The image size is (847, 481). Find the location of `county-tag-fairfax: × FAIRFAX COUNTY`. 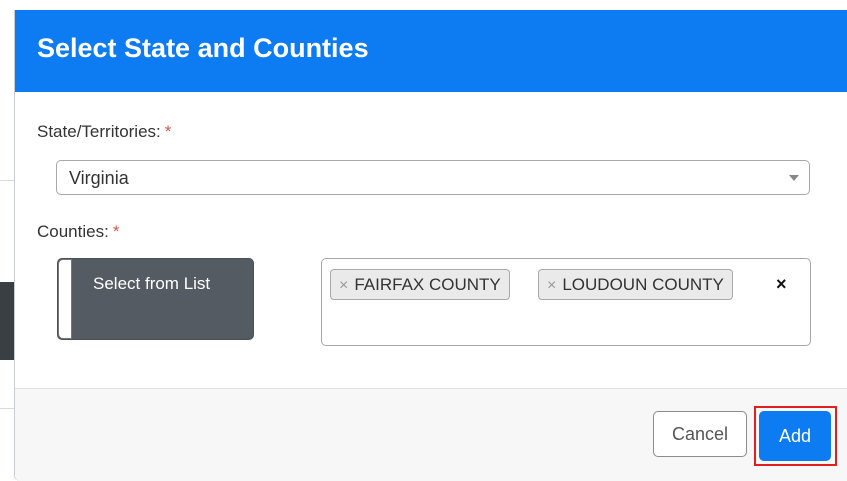

county-tag-fairfax: × FAIRFAX COUNTY is located at coordinates (420, 284).